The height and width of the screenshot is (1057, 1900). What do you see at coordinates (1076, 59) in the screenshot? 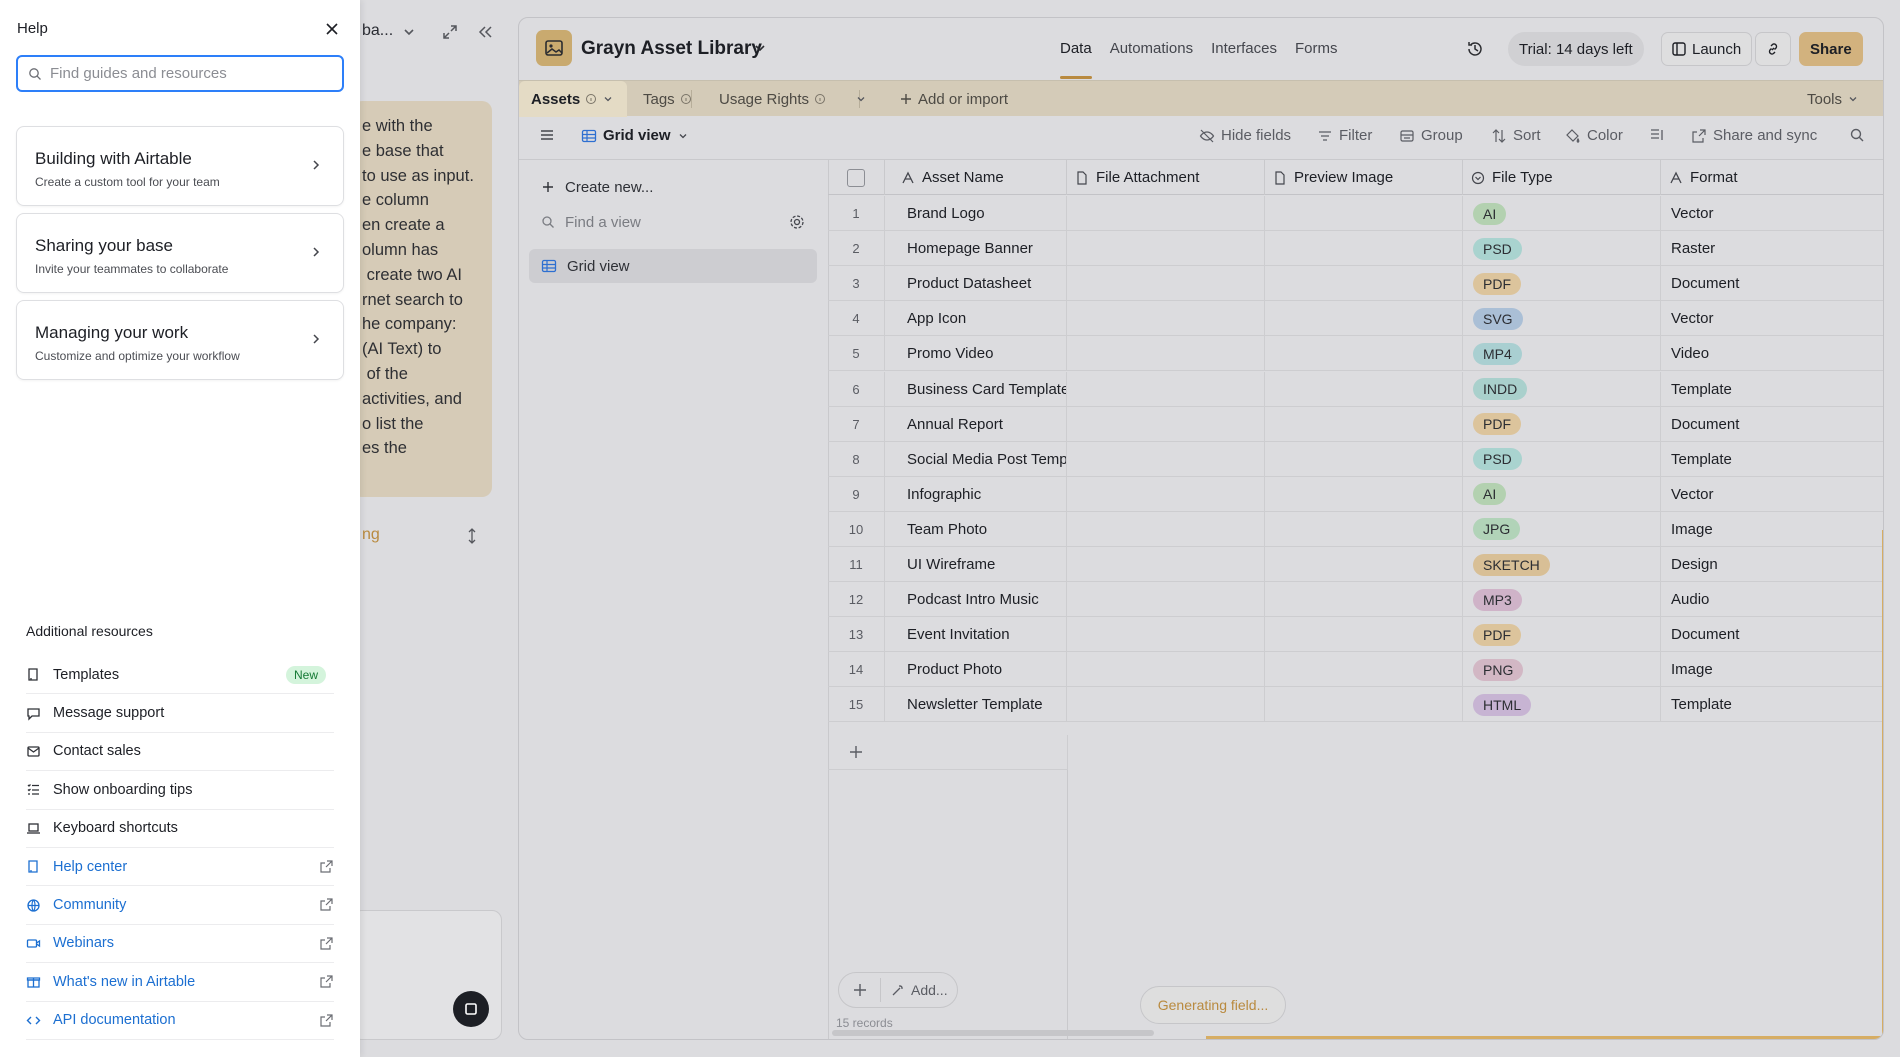
I see `nav-data: Data` at bounding box center [1076, 59].